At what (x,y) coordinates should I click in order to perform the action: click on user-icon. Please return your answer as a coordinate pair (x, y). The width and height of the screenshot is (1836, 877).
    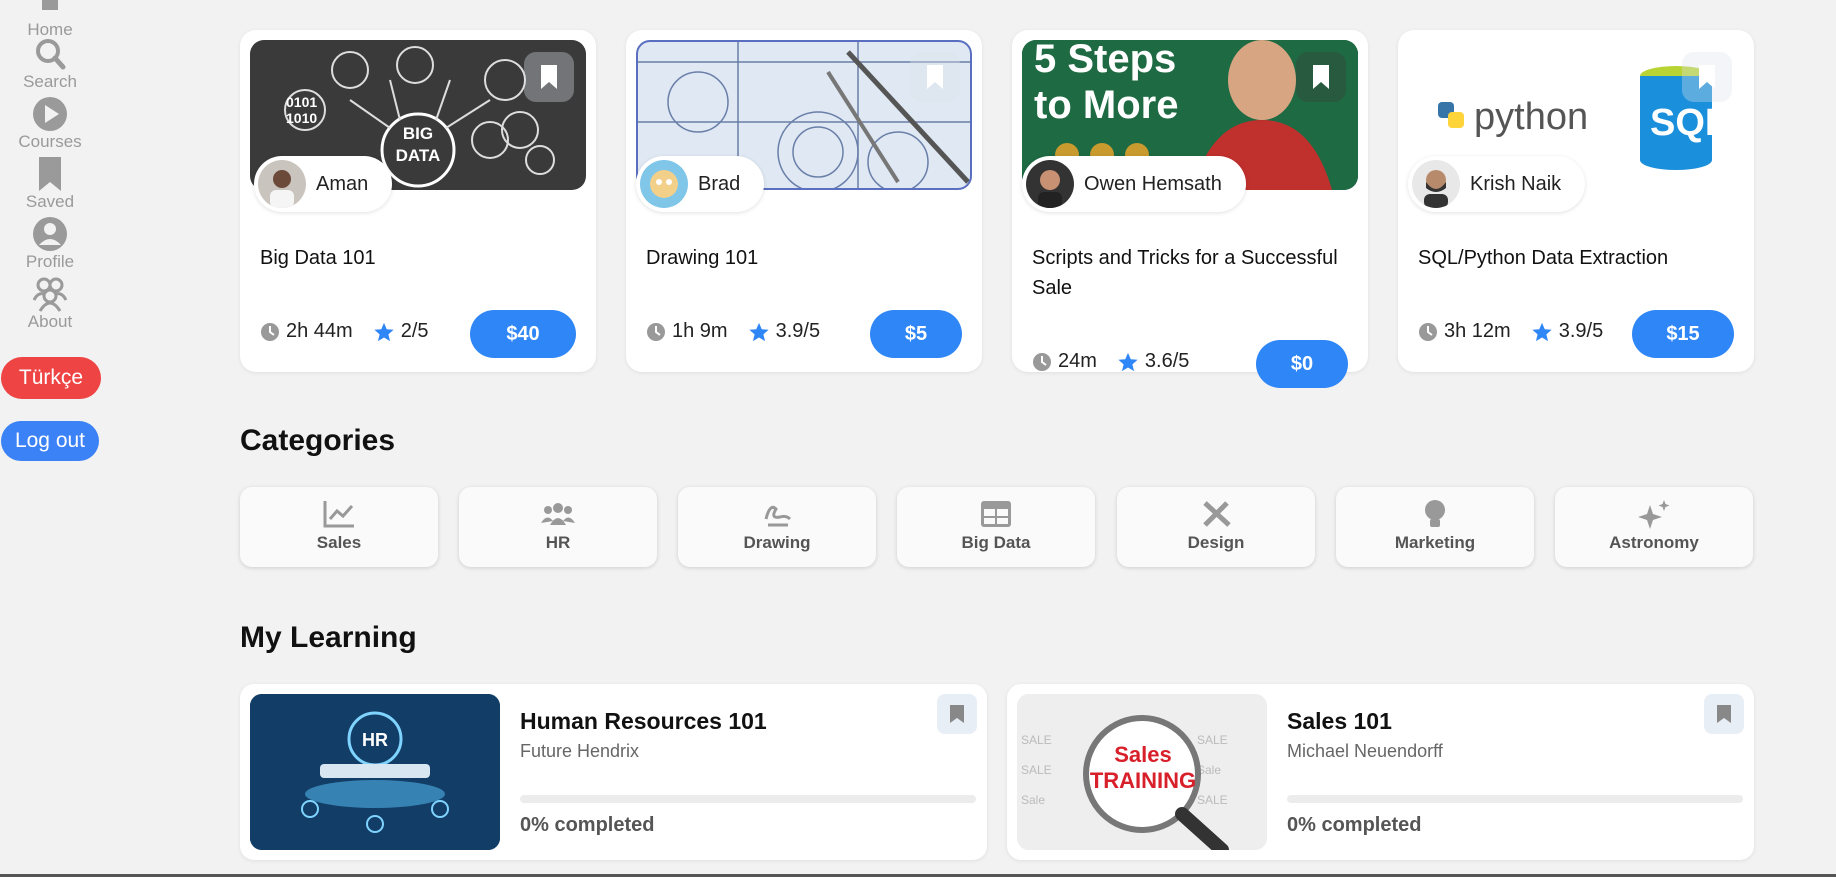
    Looking at the image, I should click on (50, 234).